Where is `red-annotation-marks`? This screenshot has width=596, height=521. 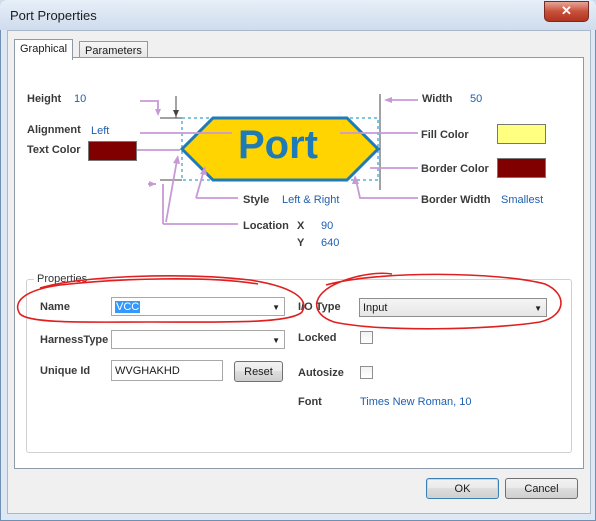 red-annotation-marks is located at coordinates (289, 301).